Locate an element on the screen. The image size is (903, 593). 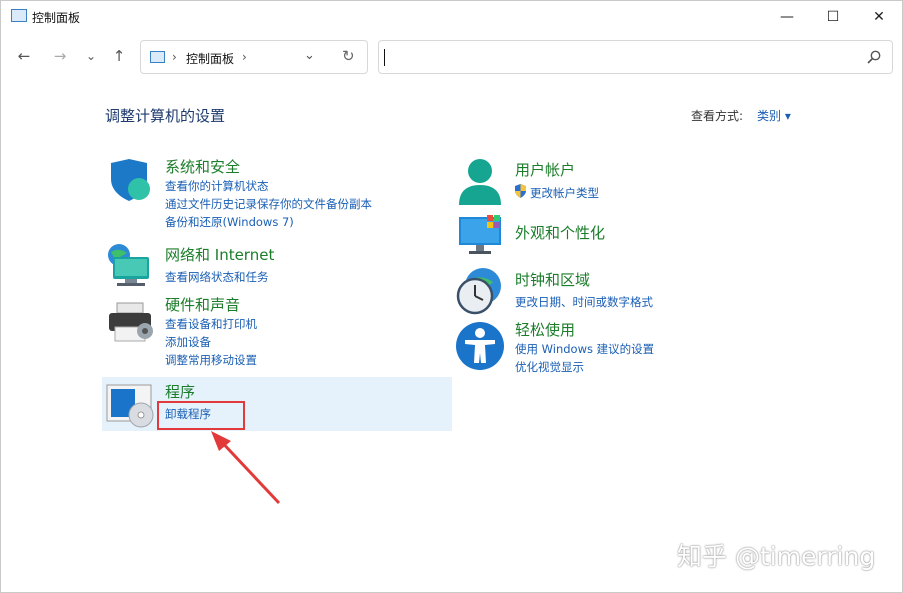
chevron-down-icon: ⌄ is located at coordinates (91, 56).